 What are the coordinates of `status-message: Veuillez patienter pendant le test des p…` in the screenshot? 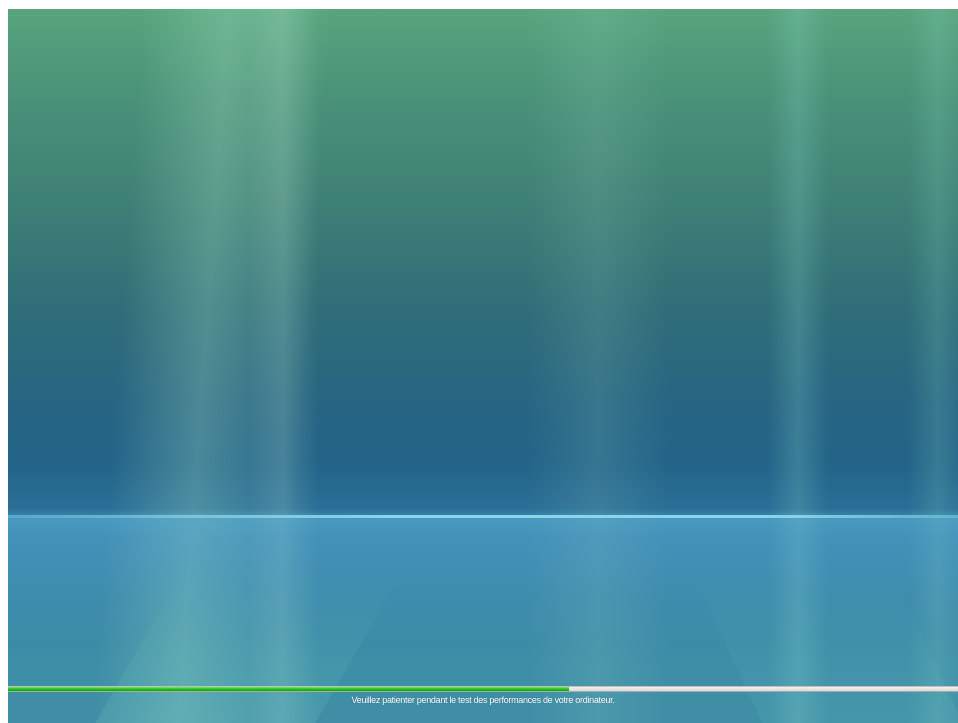 It's located at (483, 700).